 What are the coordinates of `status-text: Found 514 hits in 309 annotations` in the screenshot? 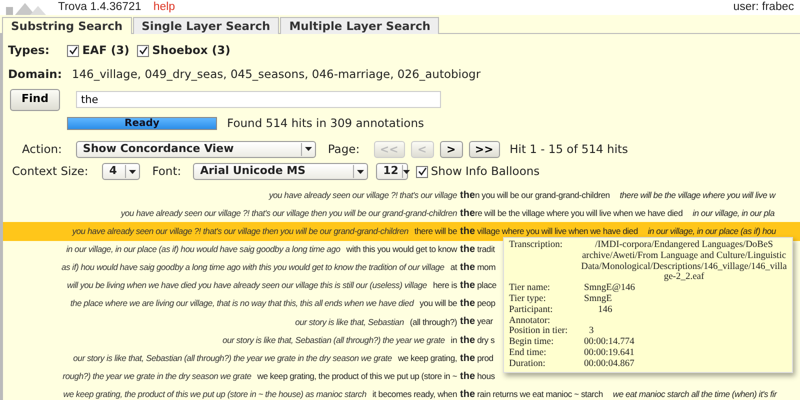 It's located at (325, 123).